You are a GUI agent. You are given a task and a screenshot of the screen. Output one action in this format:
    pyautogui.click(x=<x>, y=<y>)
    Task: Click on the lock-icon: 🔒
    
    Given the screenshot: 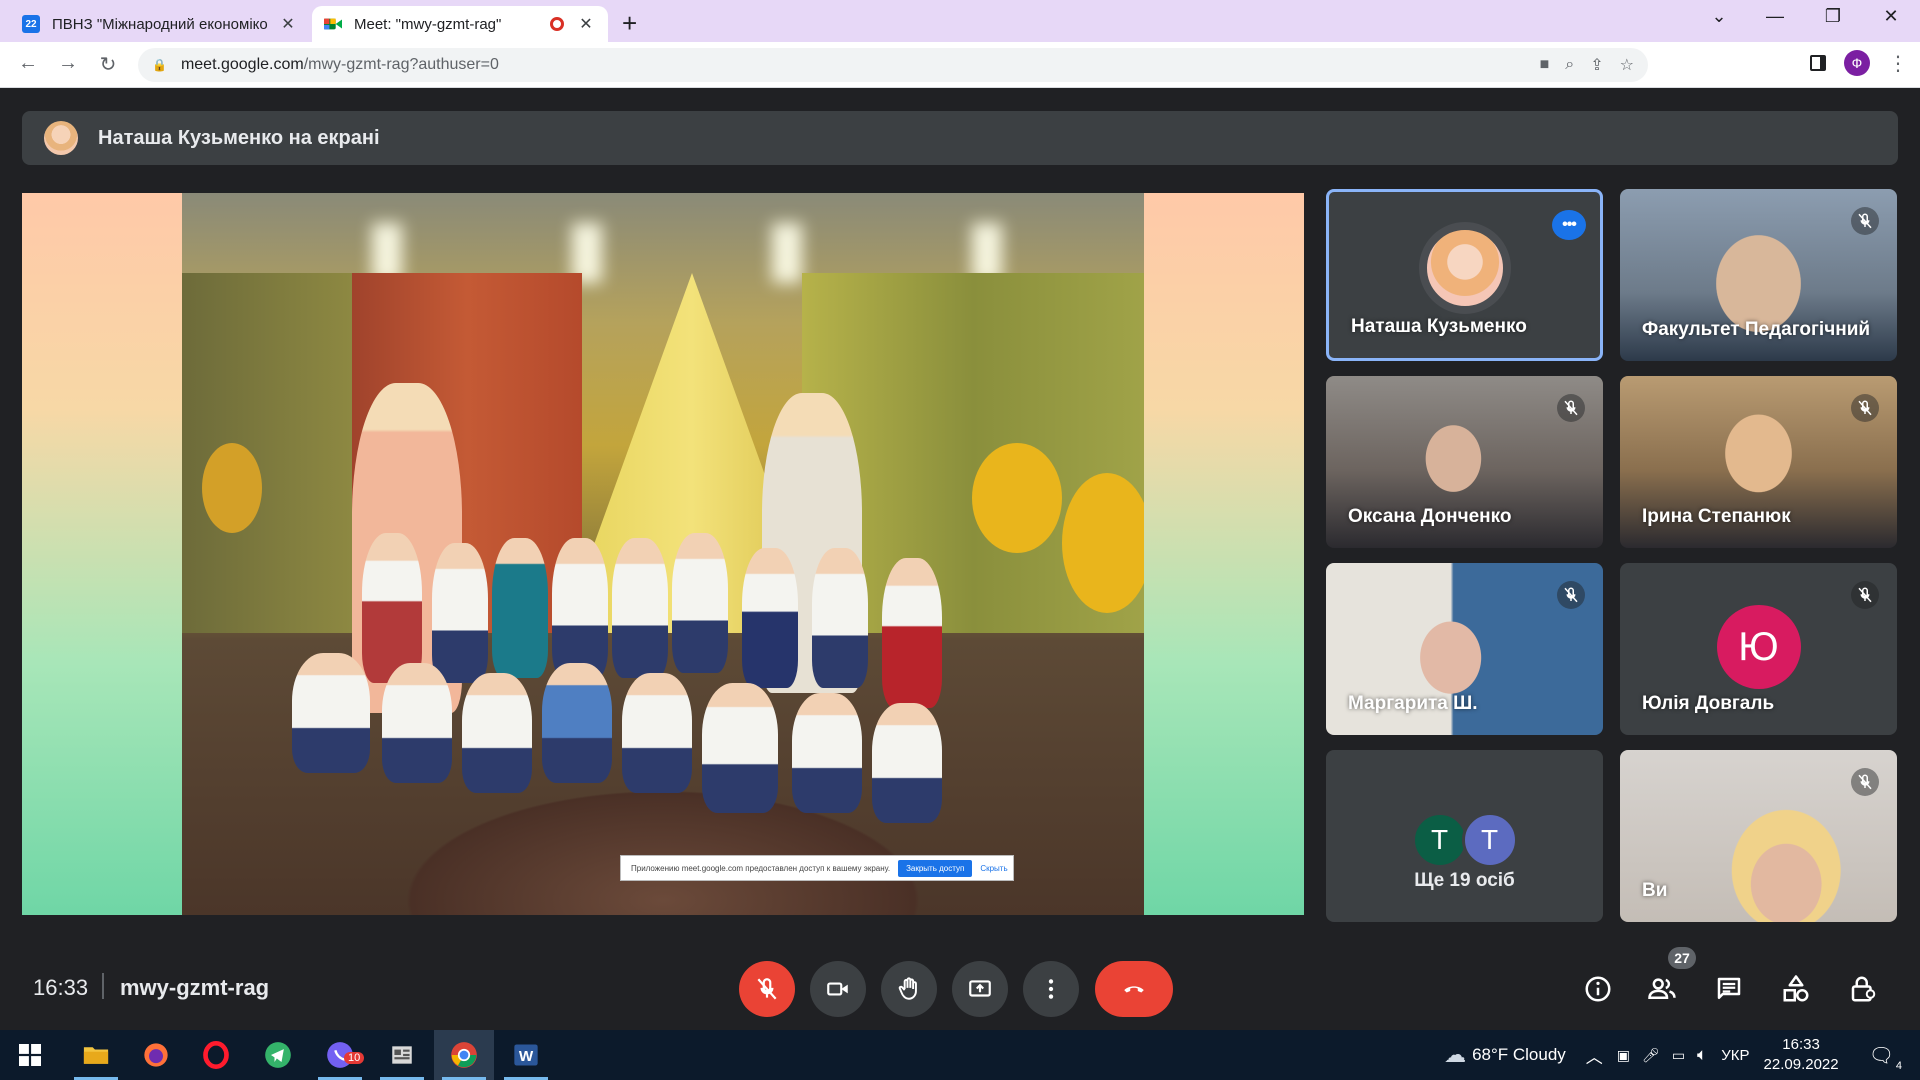 What is the action you would take?
    pyautogui.click(x=159, y=65)
    